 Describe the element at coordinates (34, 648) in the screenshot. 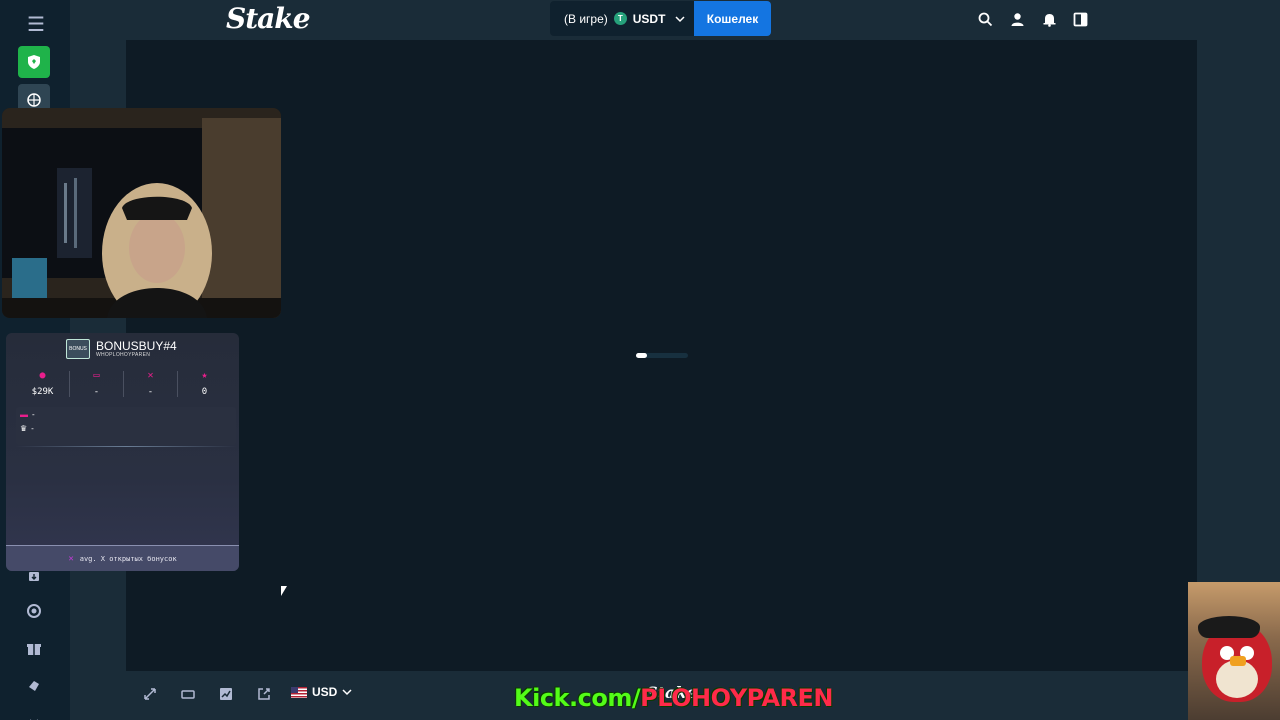

I see `gift-icon` at that location.